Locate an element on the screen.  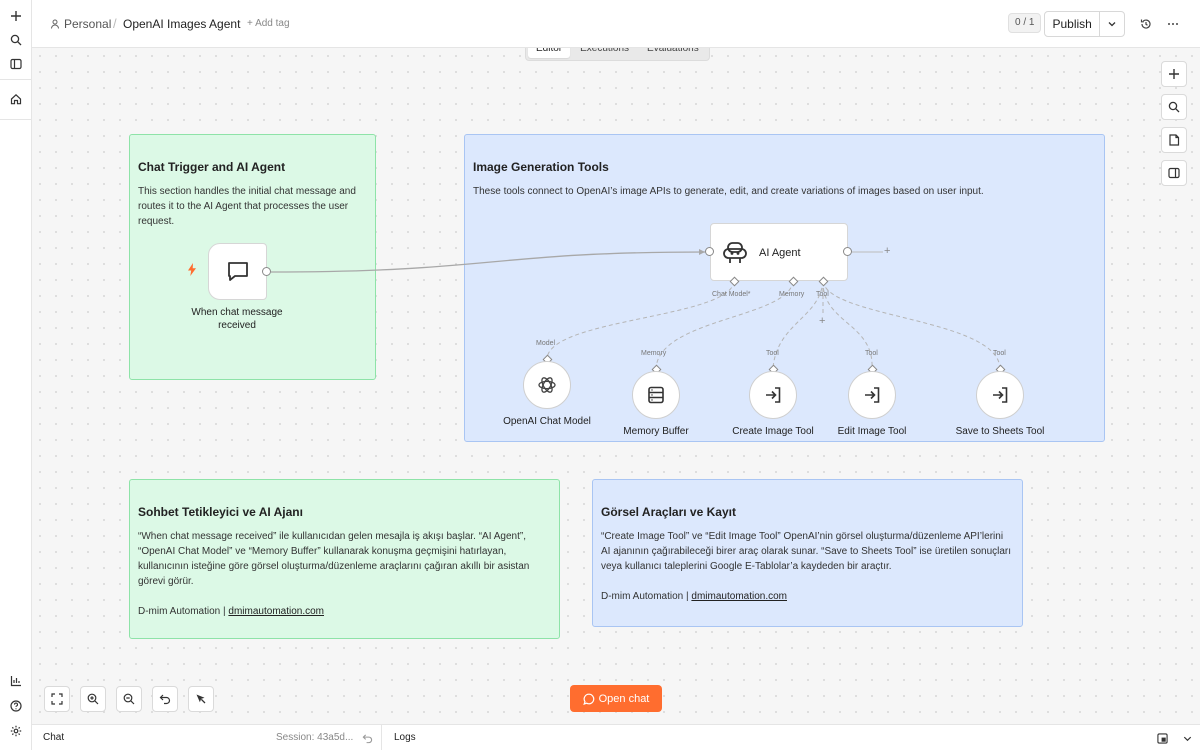
undo-button is located at coordinates (165, 699).